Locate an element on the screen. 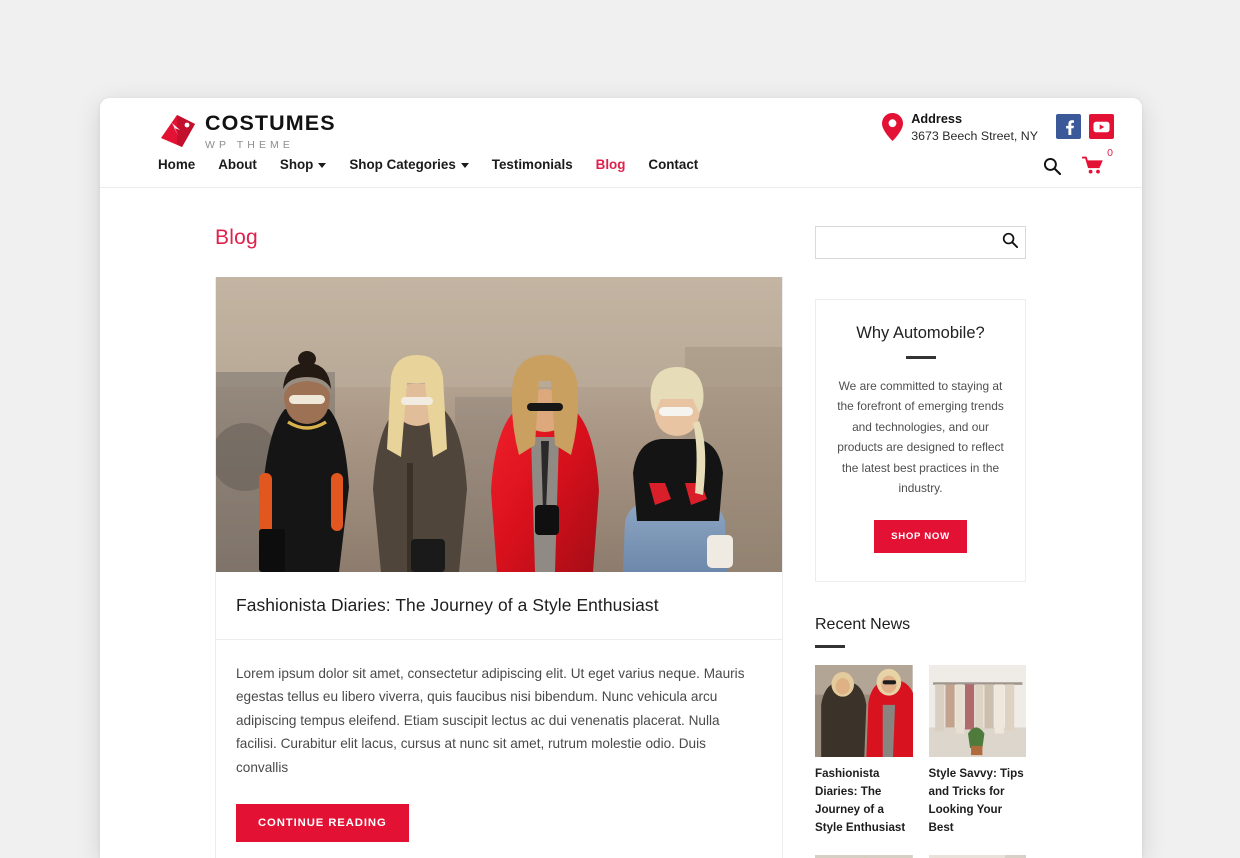  brand-title: COSTUMES is located at coordinates (270, 123).